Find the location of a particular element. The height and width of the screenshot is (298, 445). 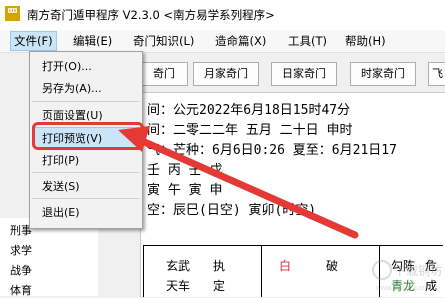

table-border-left is located at coordinates (143, 271).